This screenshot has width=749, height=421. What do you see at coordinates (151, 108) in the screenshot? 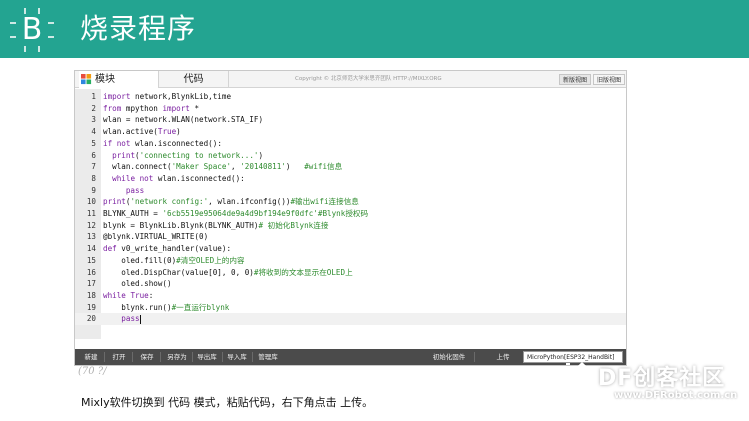
I see `code-text: from mpython import *` at bounding box center [151, 108].